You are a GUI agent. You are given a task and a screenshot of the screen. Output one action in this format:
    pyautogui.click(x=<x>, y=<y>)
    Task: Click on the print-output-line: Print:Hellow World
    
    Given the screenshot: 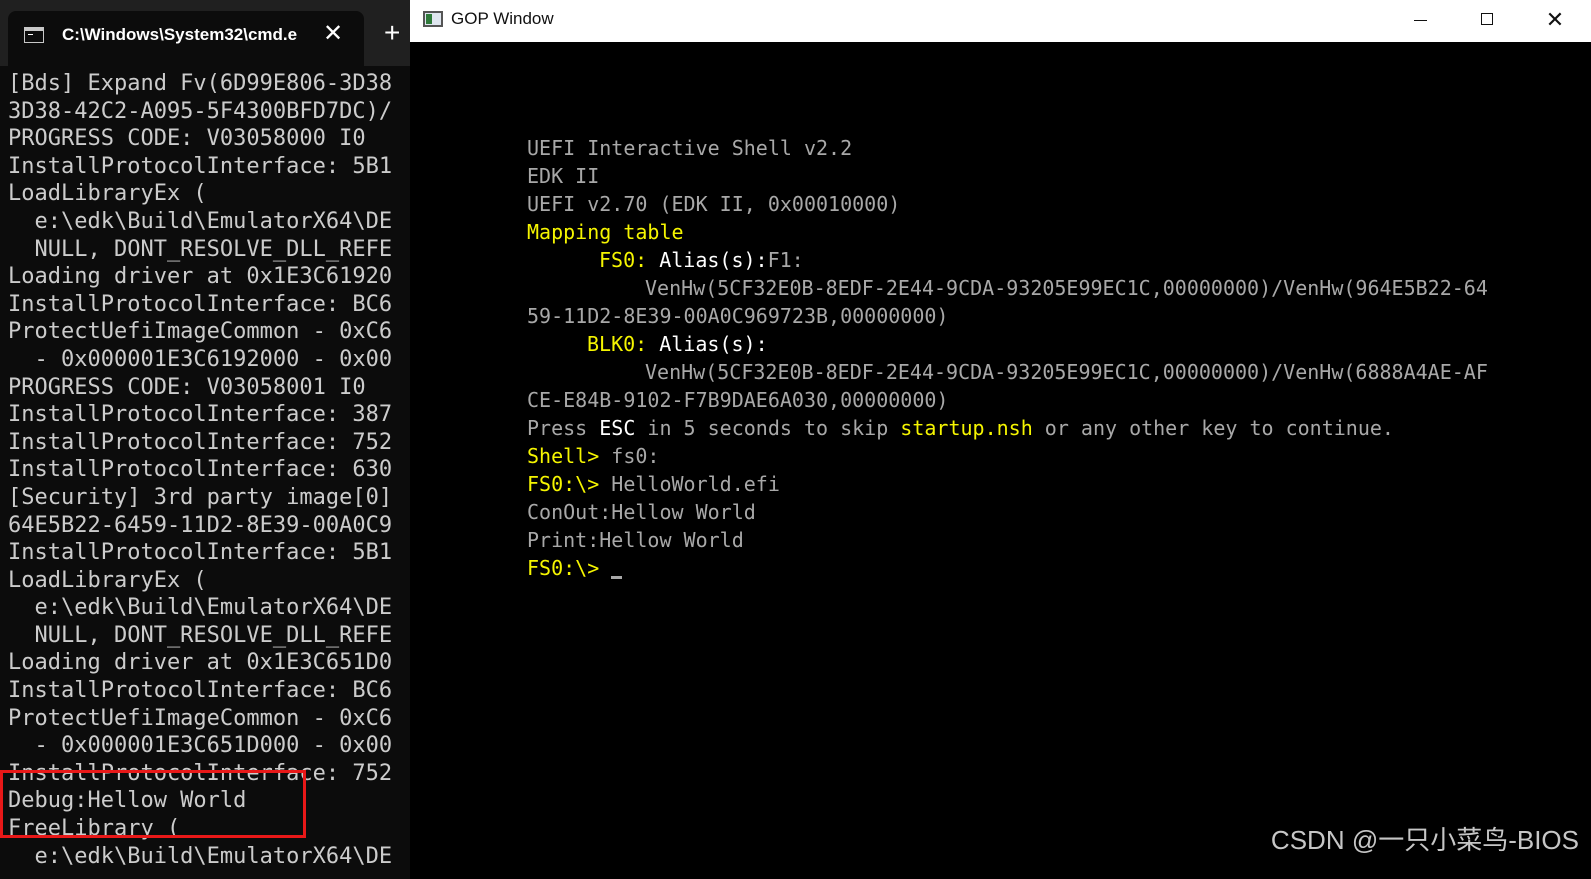 What is the action you would take?
    pyautogui.click(x=635, y=540)
    